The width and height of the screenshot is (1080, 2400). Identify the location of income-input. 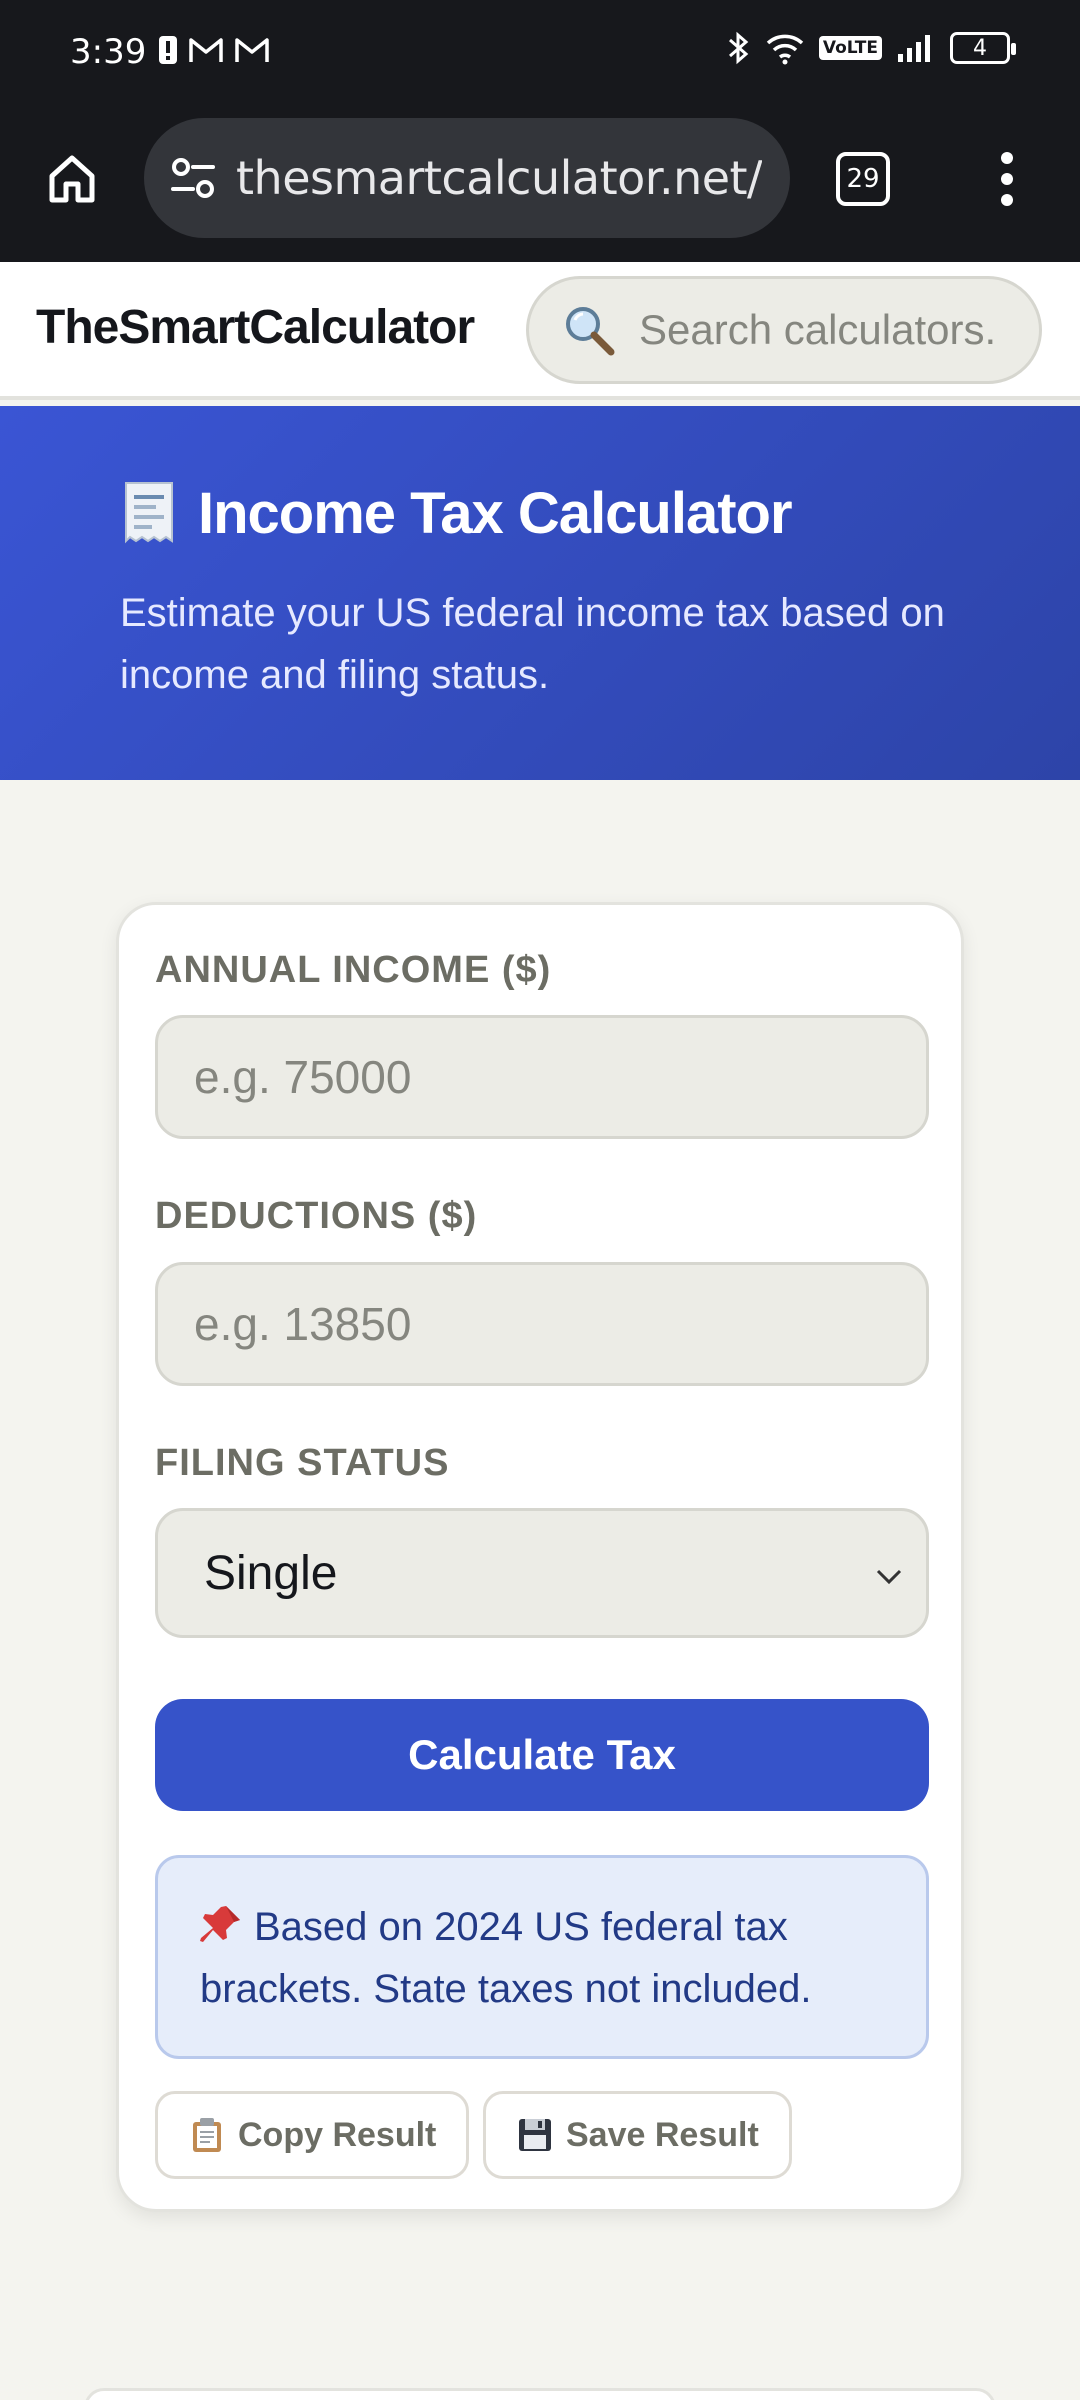
(542, 1077).